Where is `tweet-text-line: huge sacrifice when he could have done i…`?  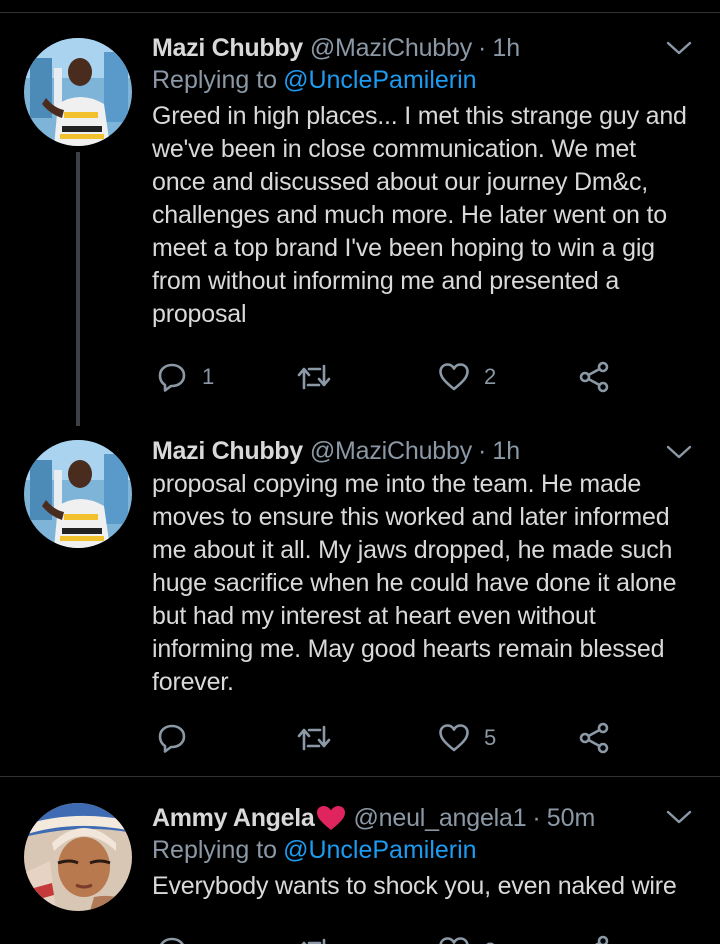 tweet-text-line: huge sacrifice when he could have done i… is located at coordinates (414, 583).